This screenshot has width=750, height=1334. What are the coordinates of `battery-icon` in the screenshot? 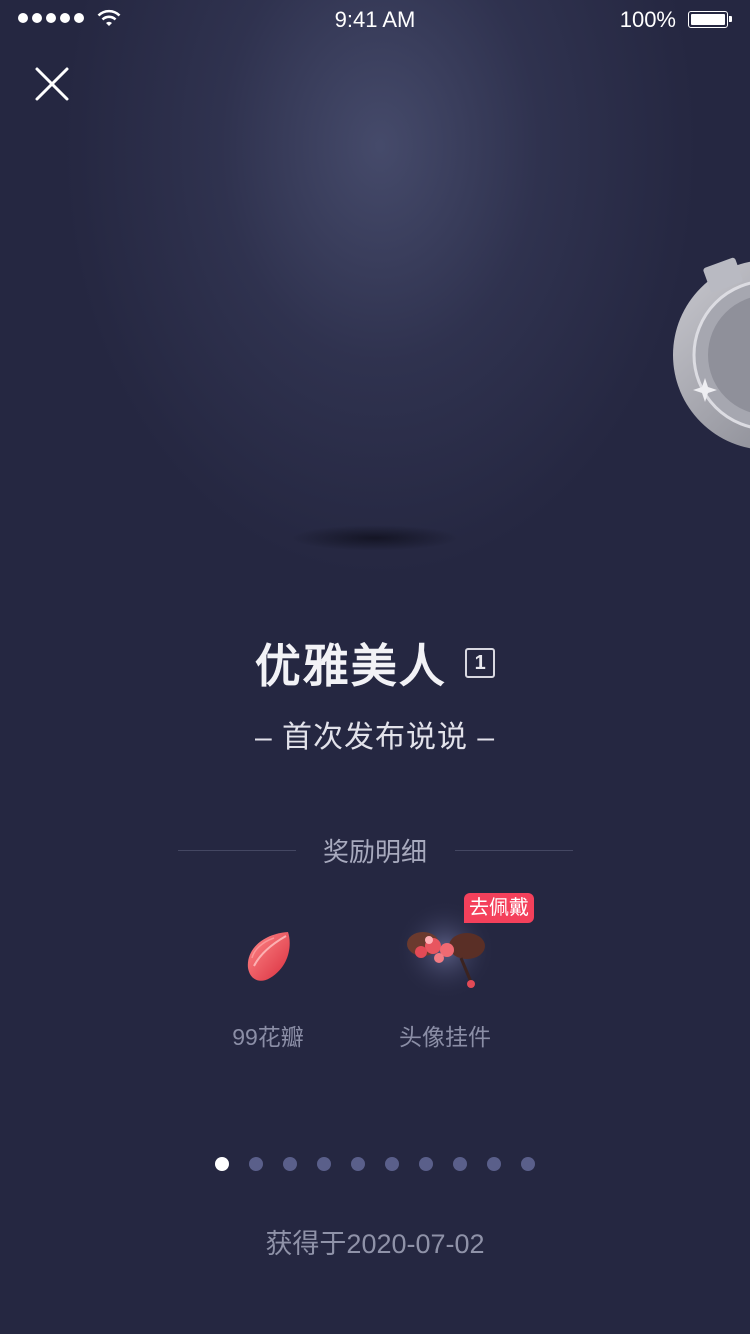 It's located at (710, 19).